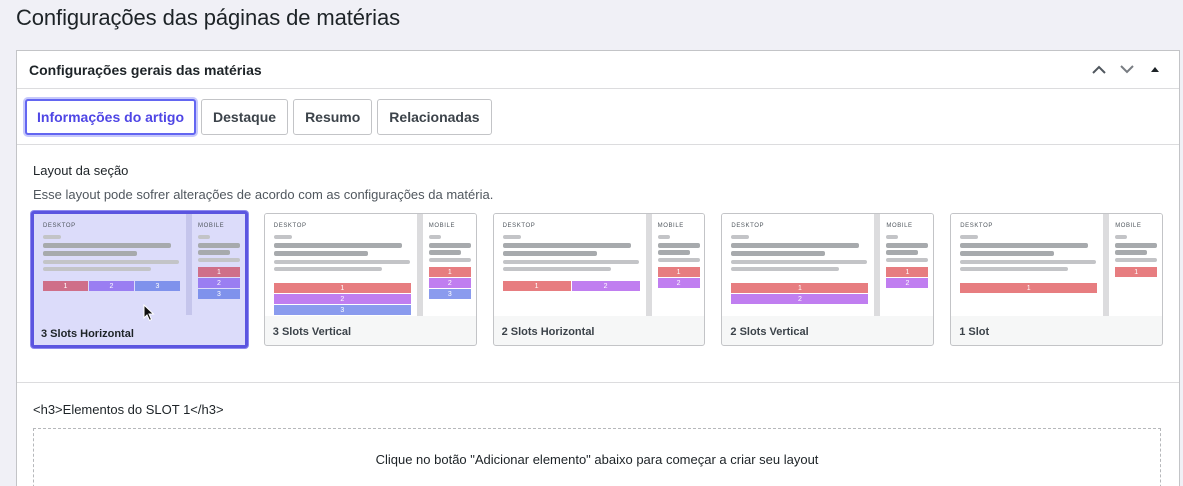 The image size is (1183, 486). I want to click on chevron-down-icon, so click(1127, 70).